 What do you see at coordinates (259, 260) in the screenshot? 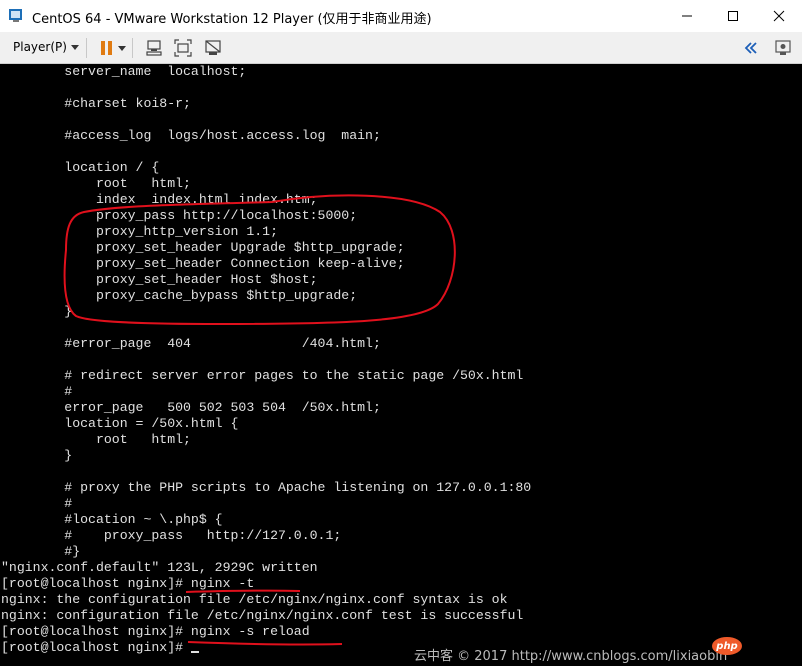
I see `highlight-circle` at bounding box center [259, 260].